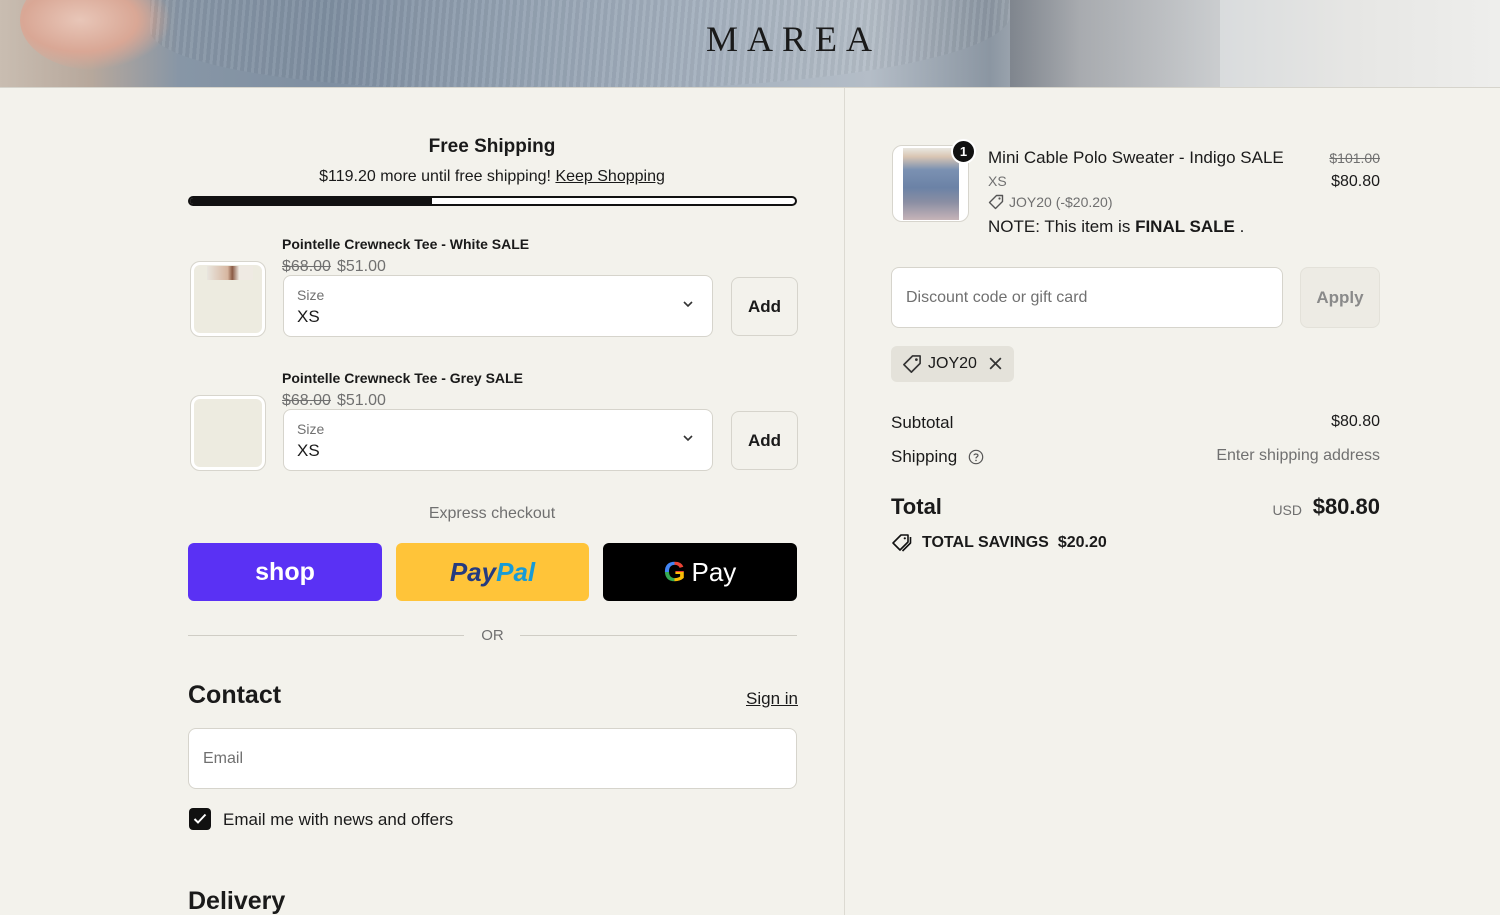 The width and height of the screenshot is (1500, 915). I want to click on upsell-name: Pointelle Crewneck Tee - Grey SALE, so click(402, 378).